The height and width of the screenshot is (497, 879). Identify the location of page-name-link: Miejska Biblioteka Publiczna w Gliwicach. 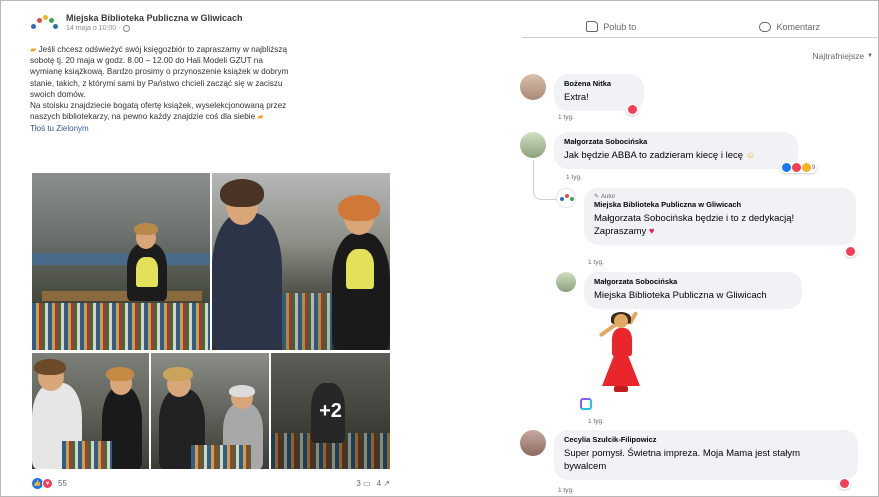
(154, 18).